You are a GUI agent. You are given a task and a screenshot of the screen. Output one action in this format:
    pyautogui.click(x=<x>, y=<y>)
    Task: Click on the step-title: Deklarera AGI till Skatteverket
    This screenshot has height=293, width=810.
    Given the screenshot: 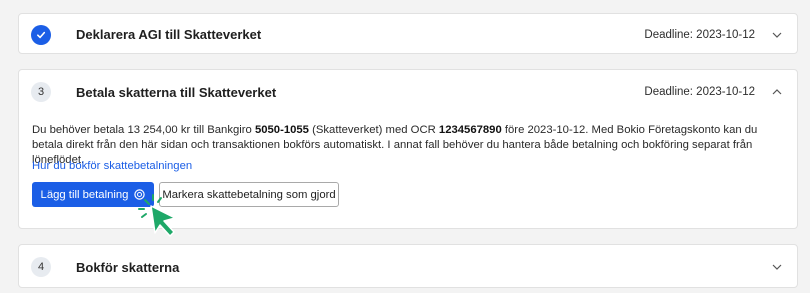 What is the action you would take?
    pyautogui.click(x=169, y=34)
    